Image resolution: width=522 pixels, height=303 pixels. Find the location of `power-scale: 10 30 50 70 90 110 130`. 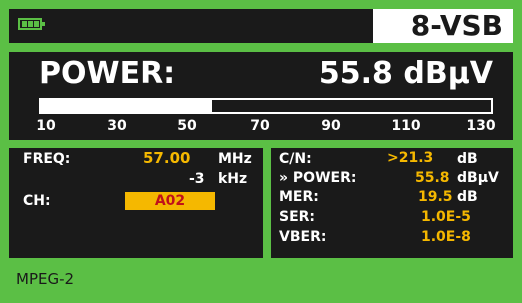

power-scale: 10 30 50 70 90 110 130 is located at coordinates (261, 127).